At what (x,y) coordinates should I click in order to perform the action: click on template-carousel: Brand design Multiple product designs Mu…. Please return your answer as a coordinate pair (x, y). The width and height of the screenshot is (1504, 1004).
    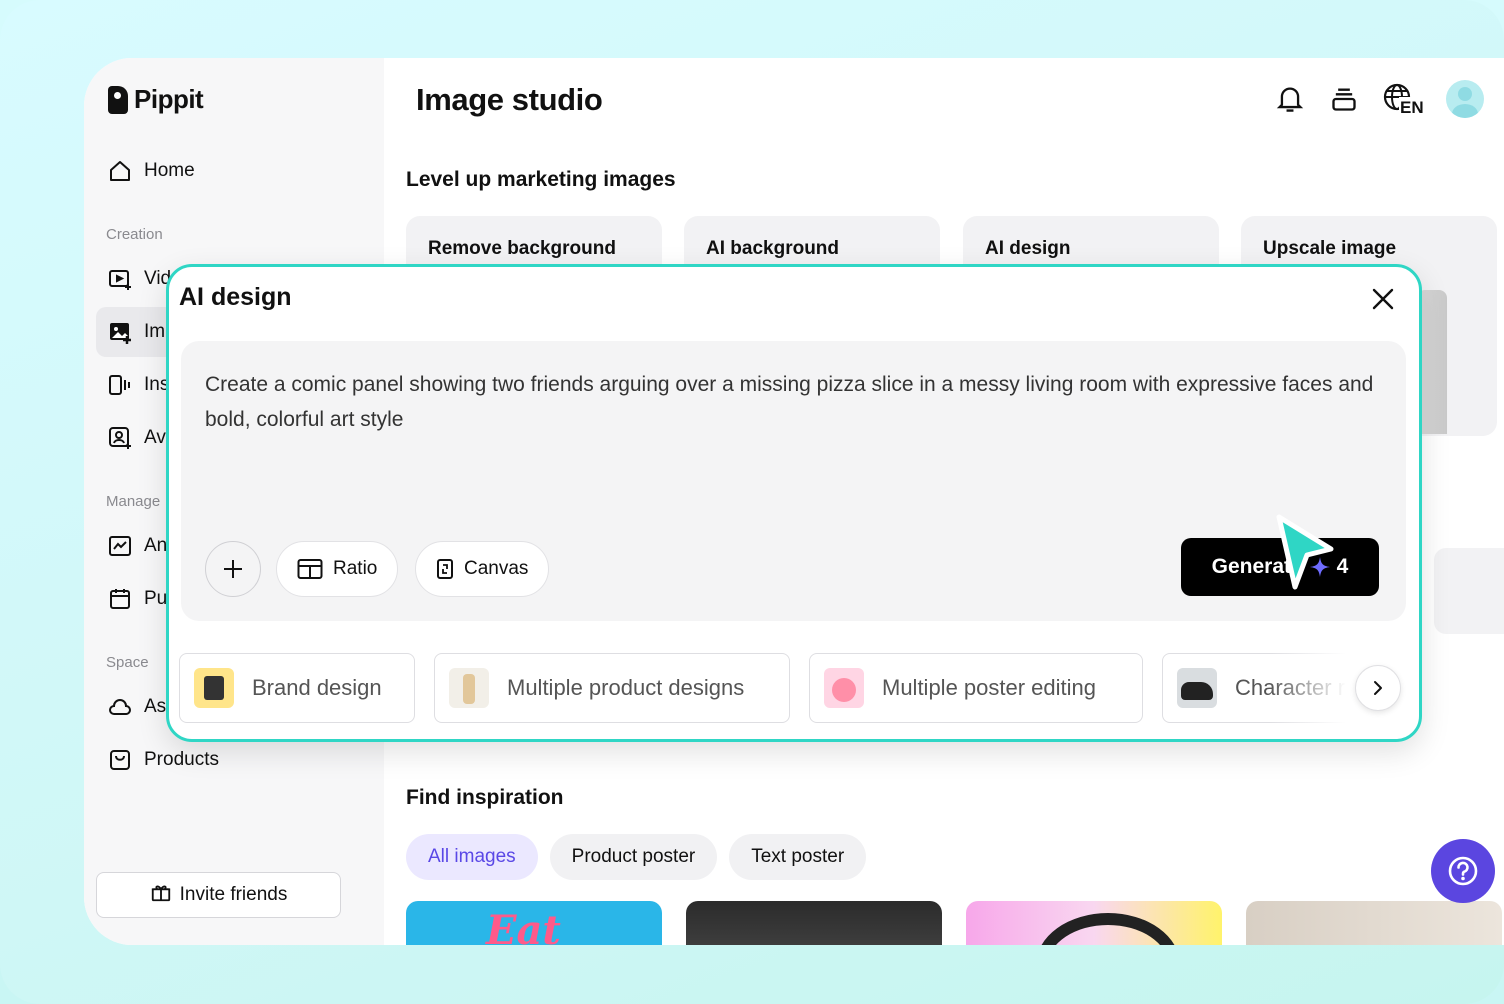
    Looking at the image, I should click on (794, 688).